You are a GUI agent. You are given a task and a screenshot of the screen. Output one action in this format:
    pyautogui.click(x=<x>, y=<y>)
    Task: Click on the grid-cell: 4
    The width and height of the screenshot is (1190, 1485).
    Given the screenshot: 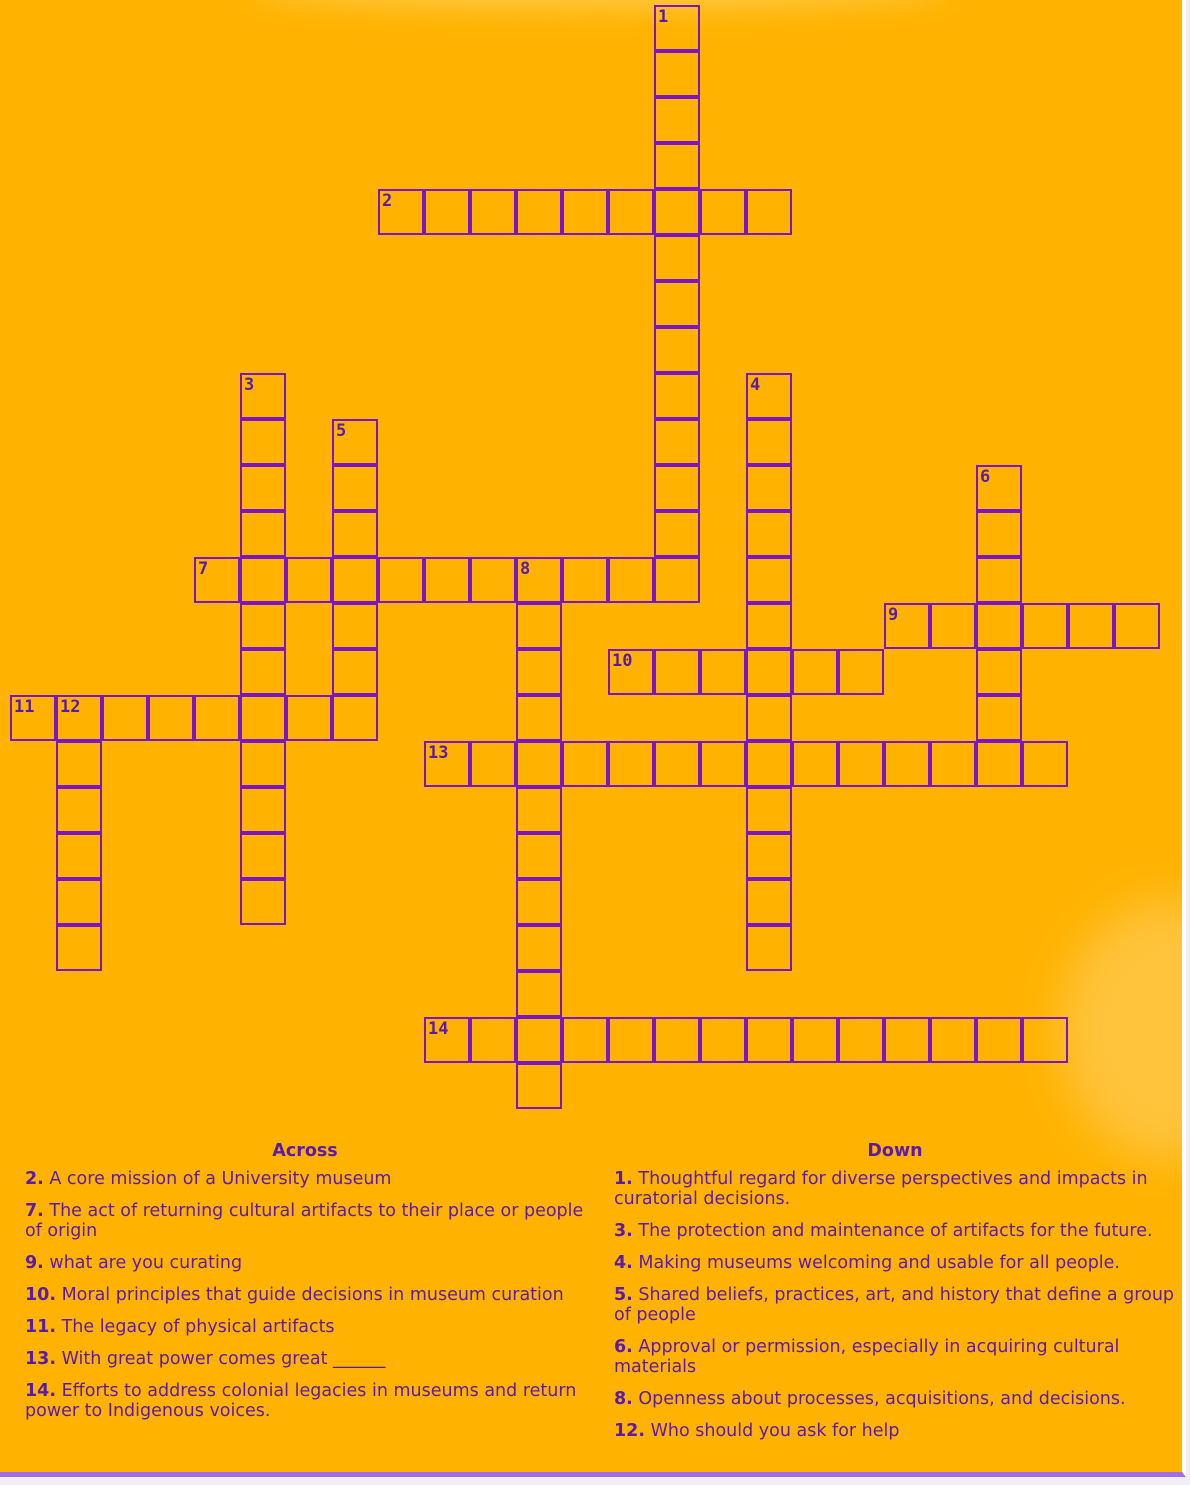 What is the action you would take?
    pyautogui.click(x=769, y=396)
    